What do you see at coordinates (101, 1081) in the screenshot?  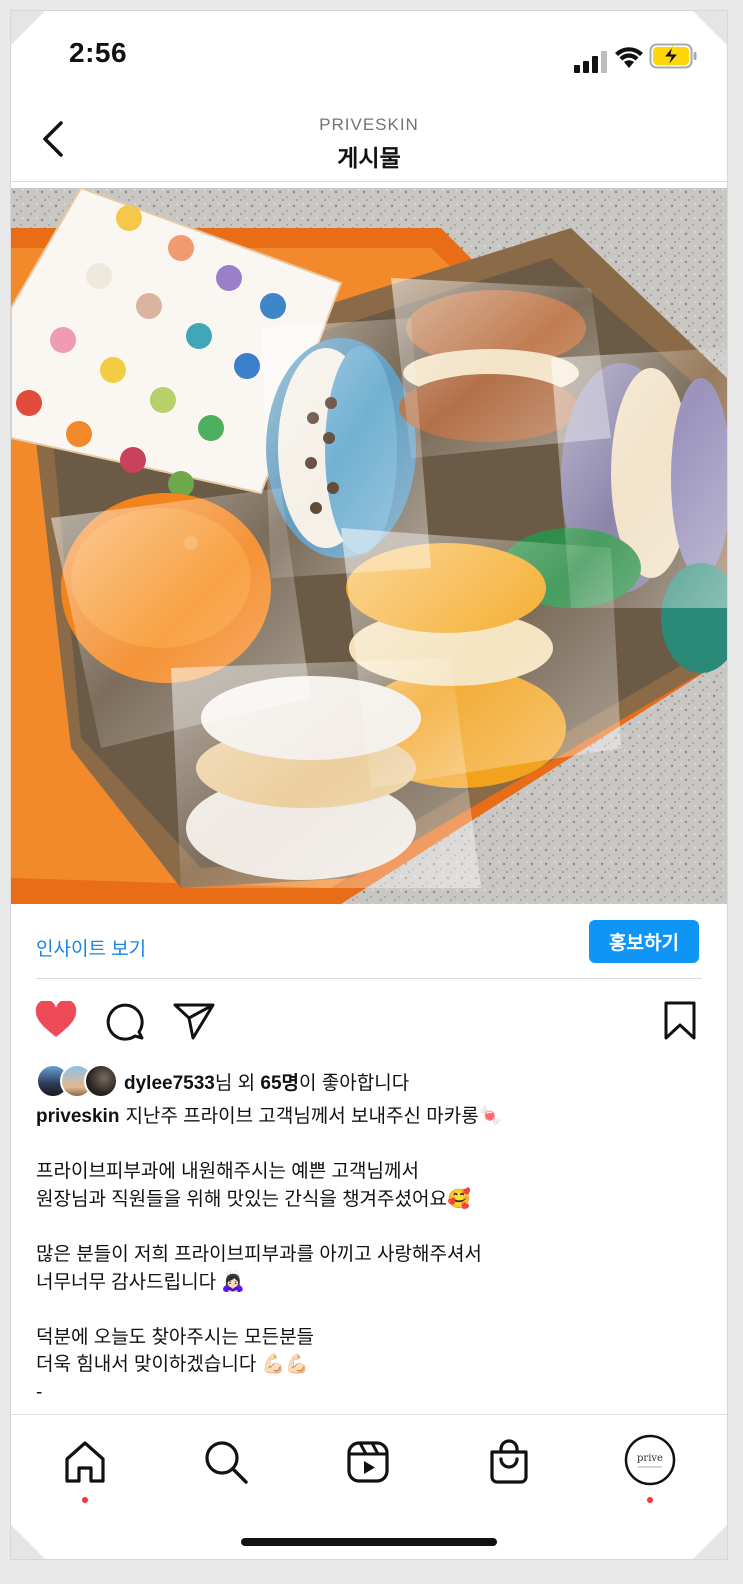 I see `liker-avatar` at bounding box center [101, 1081].